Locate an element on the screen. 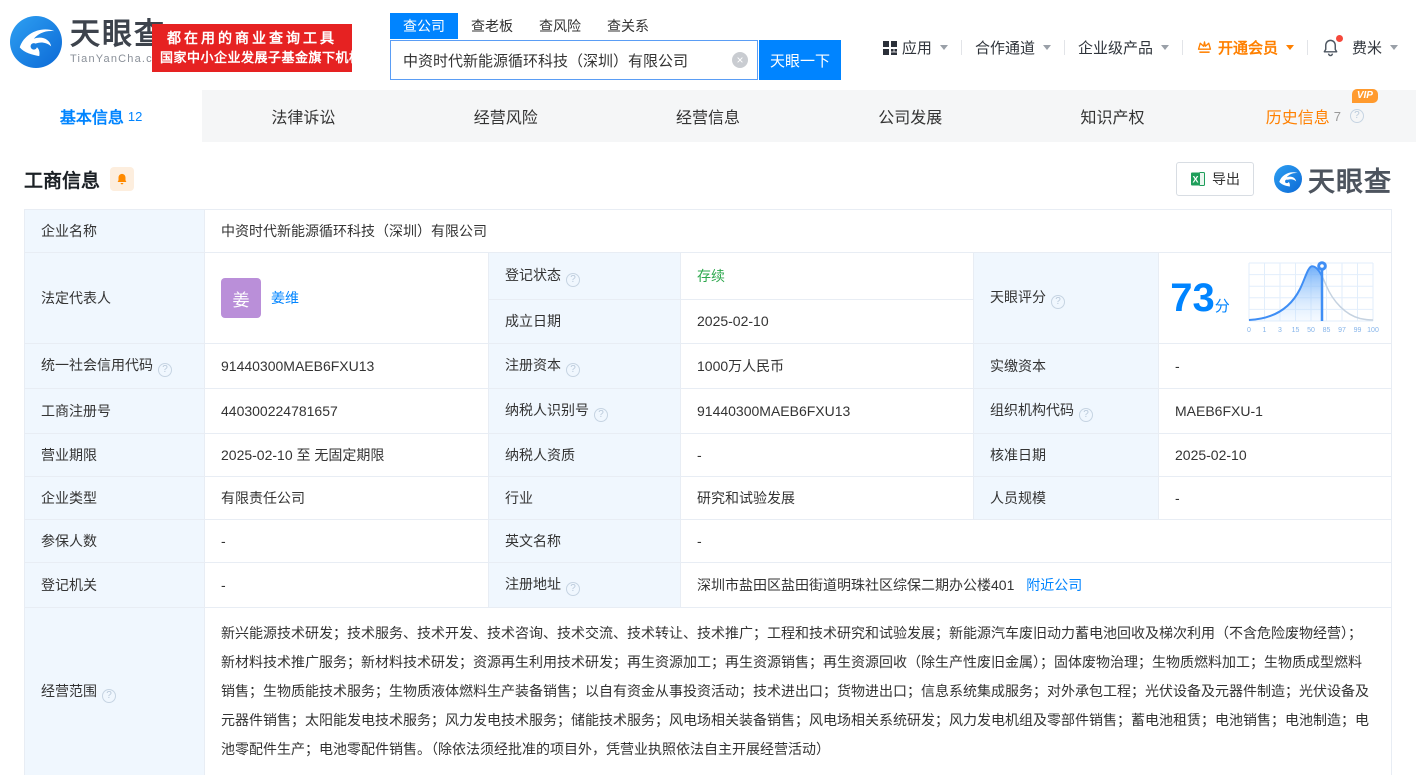 The width and height of the screenshot is (1416, 775). notification-bell is located at coordinates (1332, 46).